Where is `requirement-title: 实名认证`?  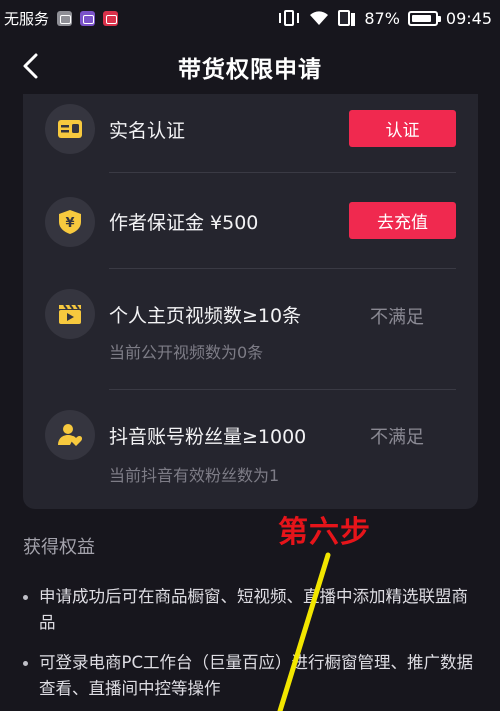
requirement-title: 实名认证 is located at coordinates (147, 131).